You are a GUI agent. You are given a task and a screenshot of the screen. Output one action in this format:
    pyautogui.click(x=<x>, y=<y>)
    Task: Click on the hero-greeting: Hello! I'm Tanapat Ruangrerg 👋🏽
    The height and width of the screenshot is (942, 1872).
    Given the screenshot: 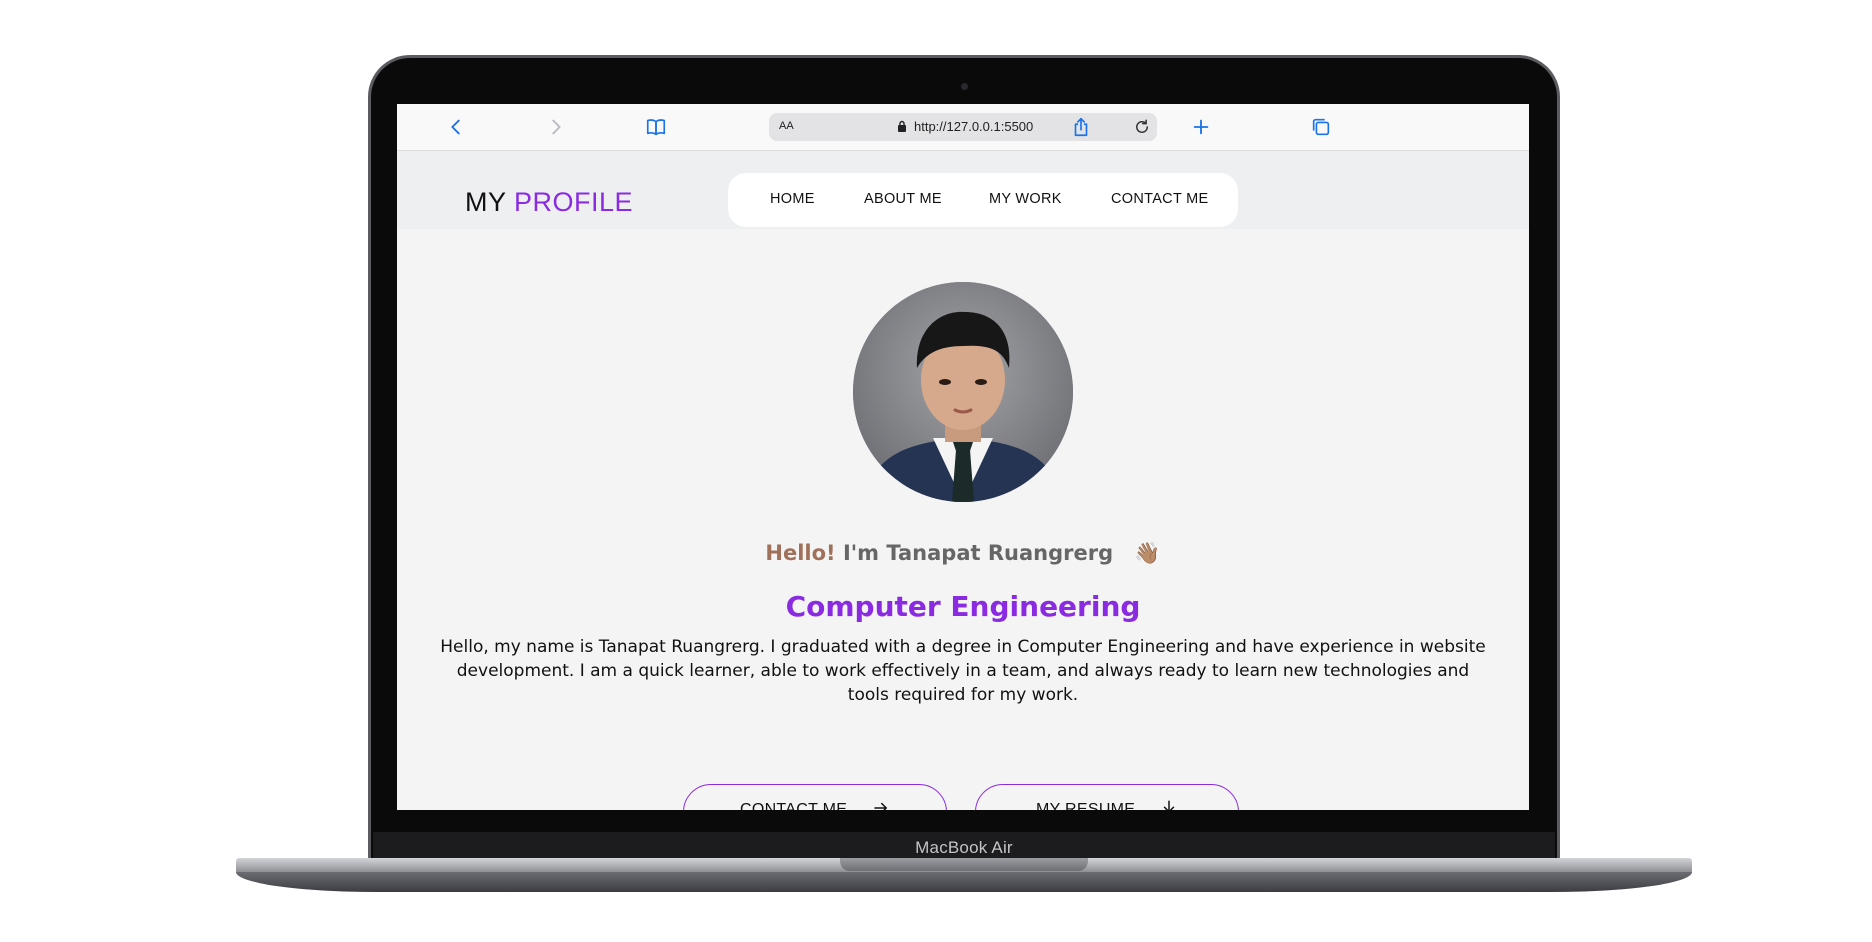 What is the action you would take?
    pyautogui.click(x=963, y=553)
    